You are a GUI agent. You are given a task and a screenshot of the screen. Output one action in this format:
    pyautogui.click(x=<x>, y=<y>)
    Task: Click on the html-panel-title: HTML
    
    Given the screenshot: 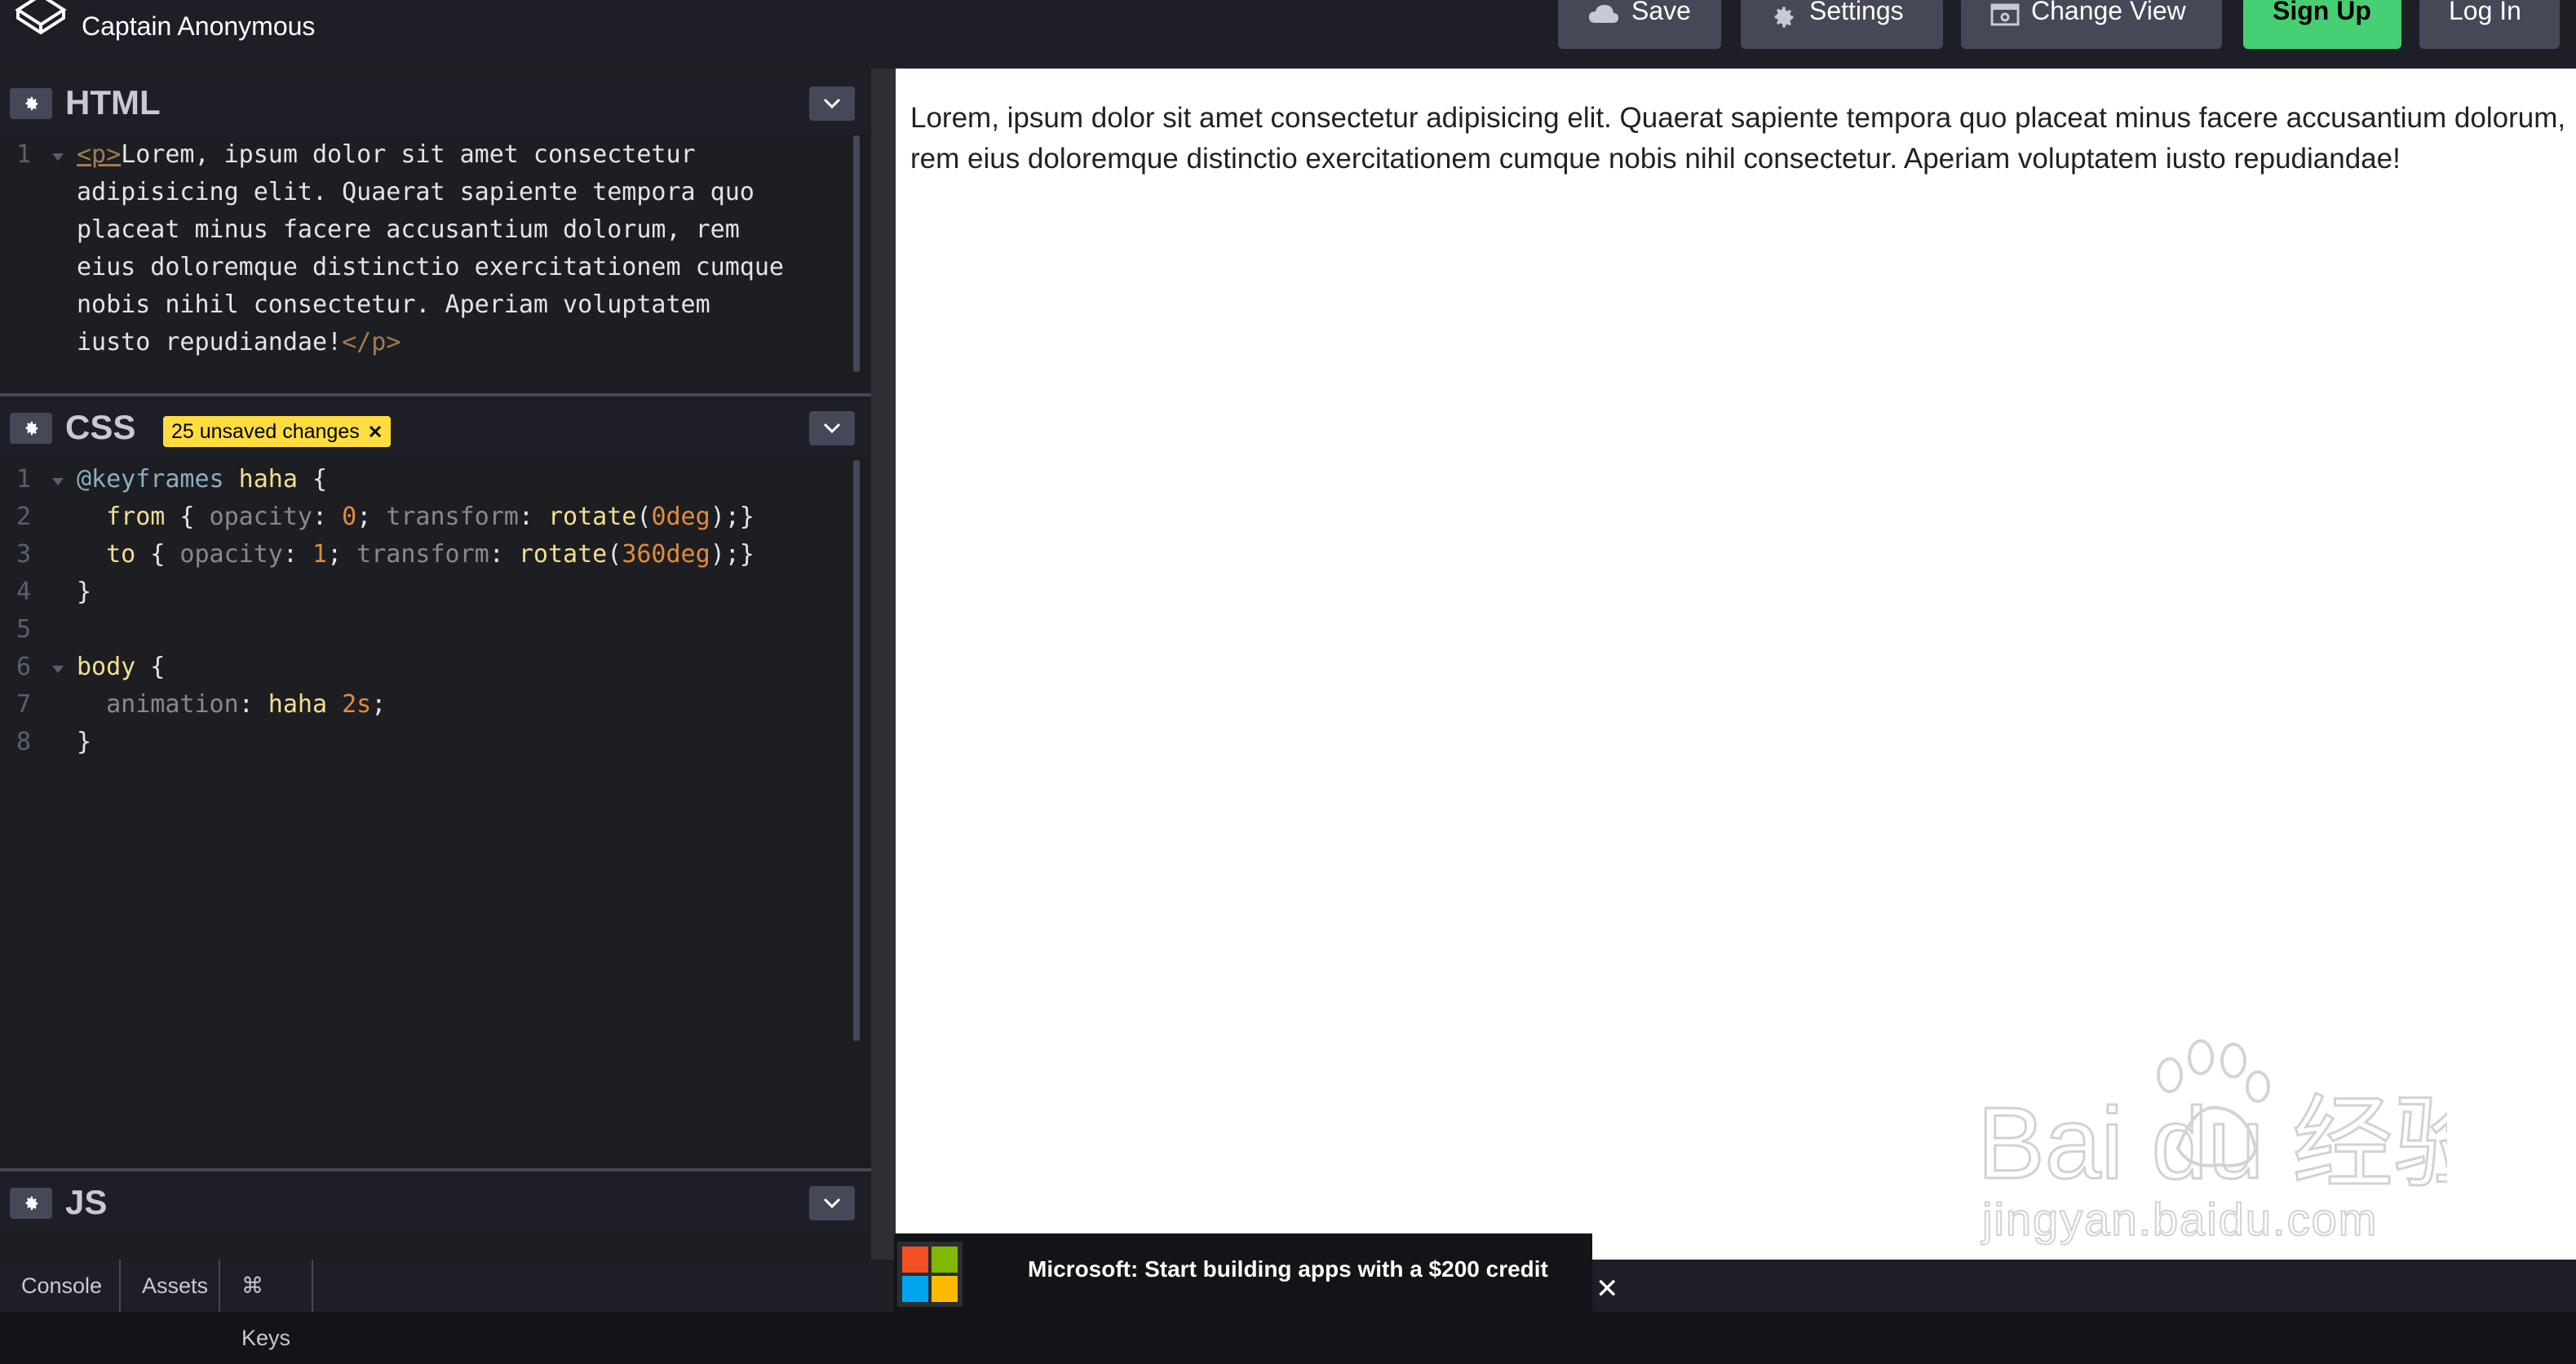 What is the action you would take?
    pyautogui.click(x=113, y=102)
    